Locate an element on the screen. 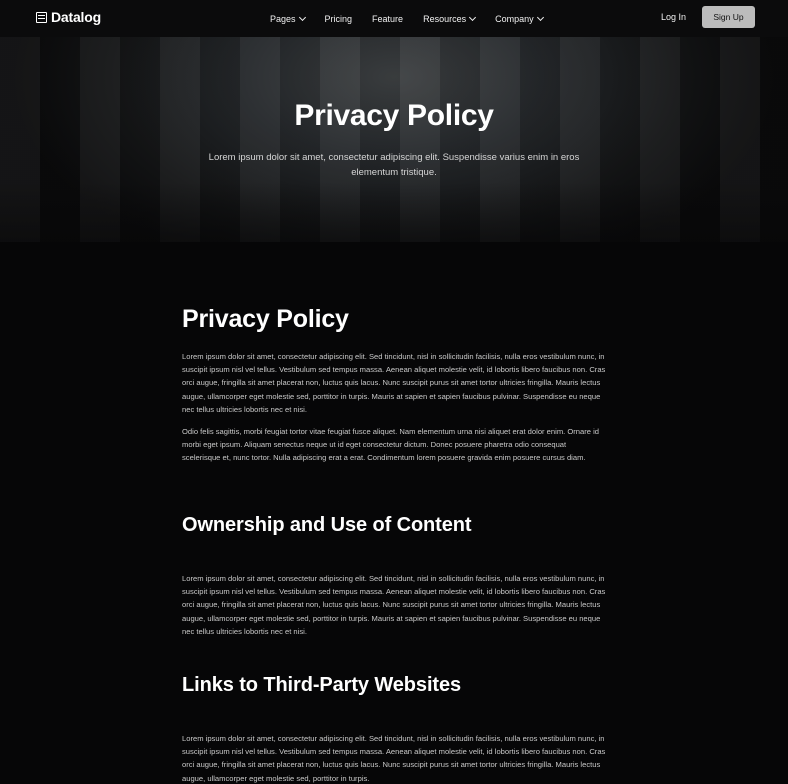  nav-item-resources: Resources is located at coordinates (450, 18).